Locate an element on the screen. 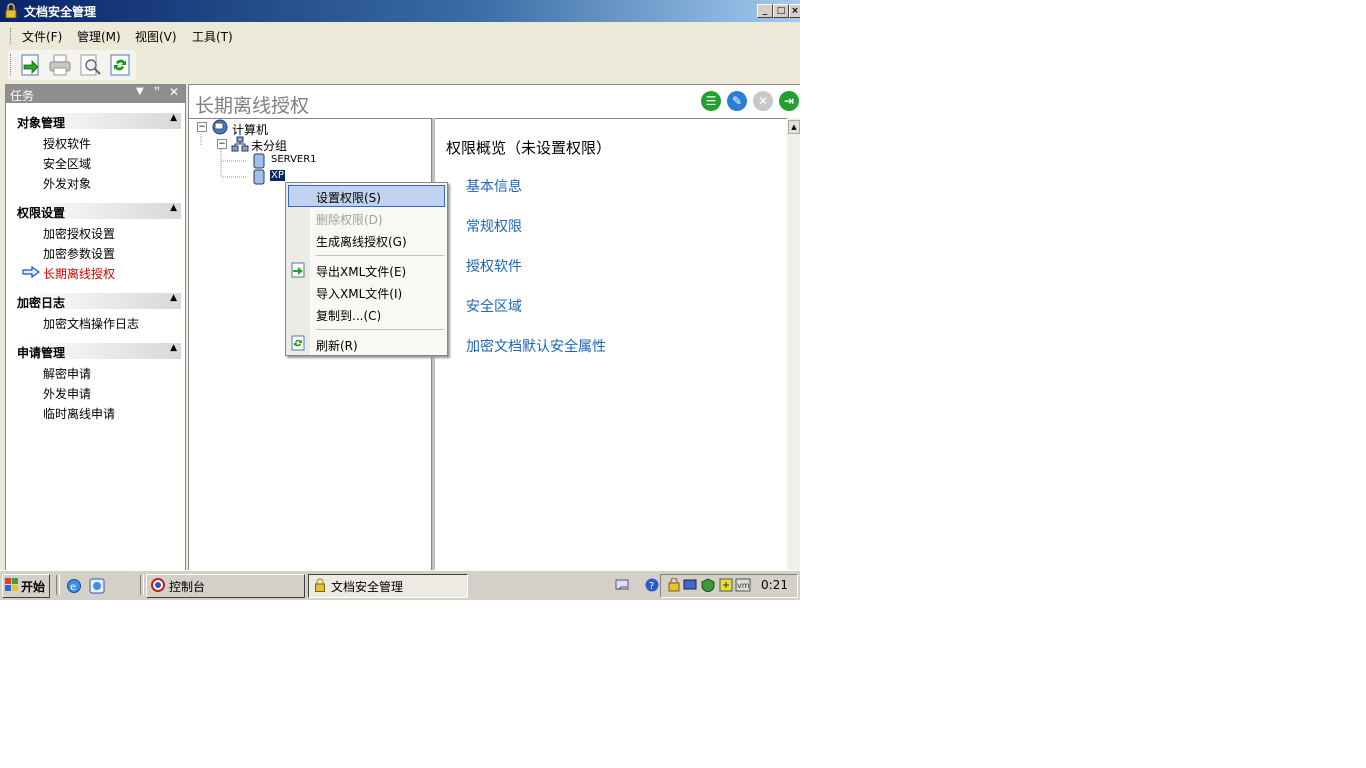 The height and width of the screenshot is (768, 1366). exit-icon: ⇥ is located at coordinates (789, 101).